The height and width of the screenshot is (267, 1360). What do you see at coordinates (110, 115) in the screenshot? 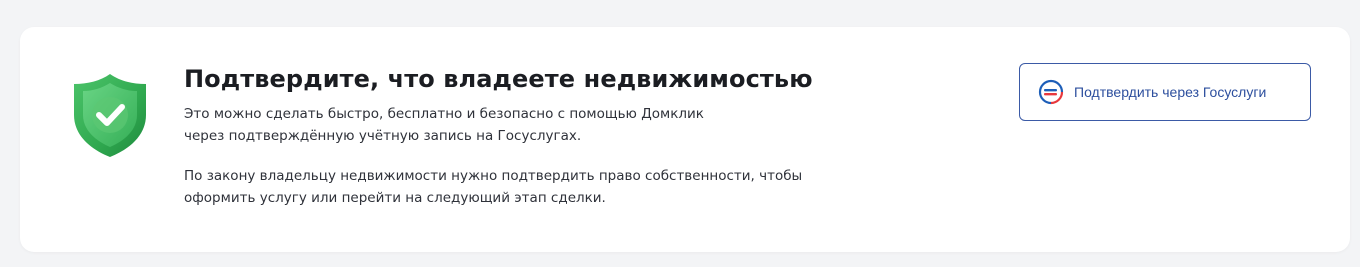
I see `shield-check-icon` at bounding box center [110, 115].